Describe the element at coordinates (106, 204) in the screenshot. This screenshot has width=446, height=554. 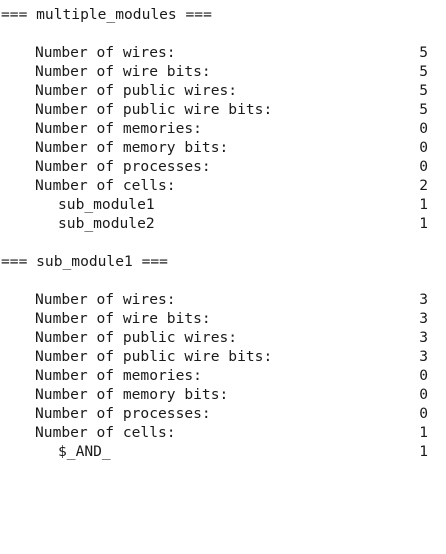
I see `cell-label: sub_module1` at that location.